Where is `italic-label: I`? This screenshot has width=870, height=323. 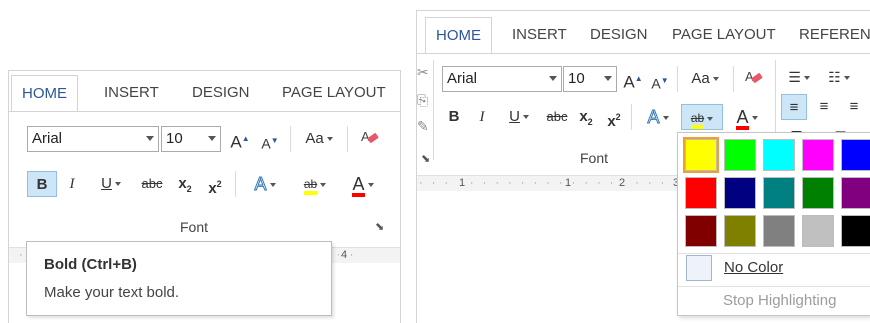
italic-label: I is located at coordinates (72, 184).